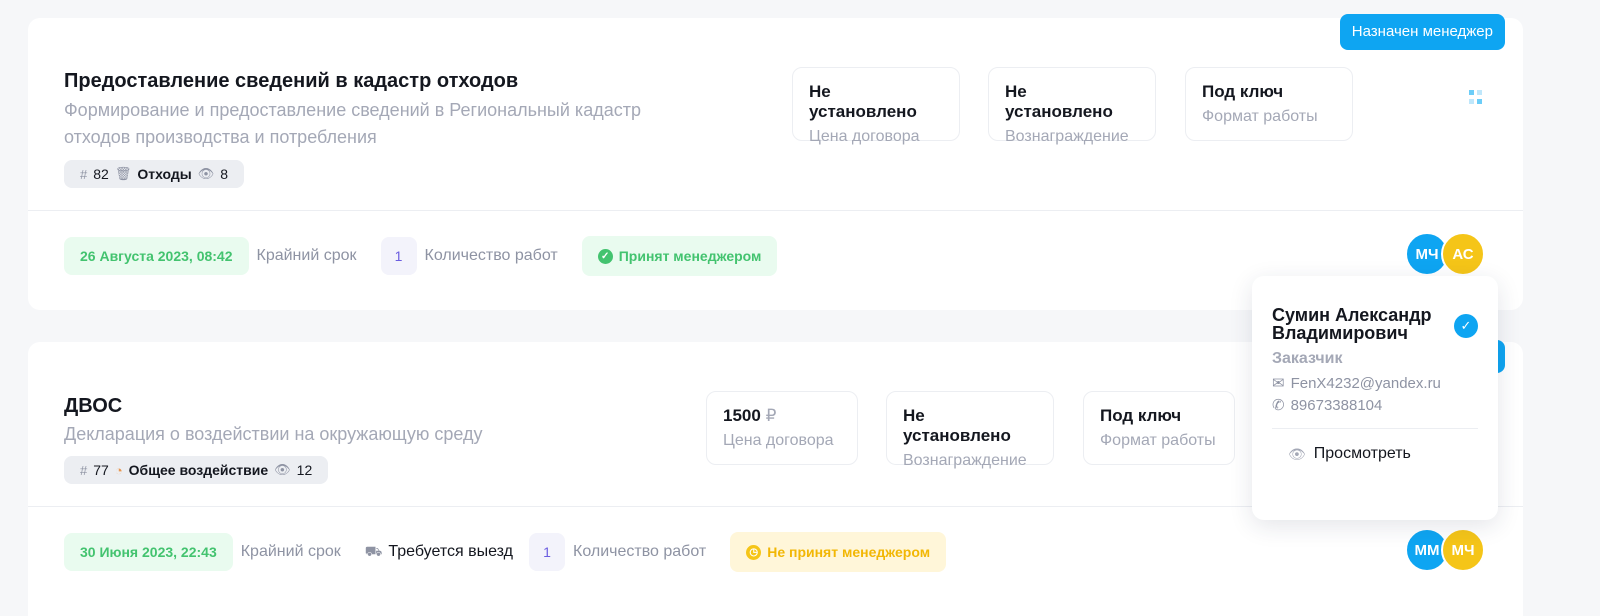 Image resolution: width=1600 pixels, height=616 pixels. What do you see at coordinates (1375, 383) in the screenshot?
I see `user-email: ✉ FenX4232@yandex.ru` at bounding box center [1375, 383].